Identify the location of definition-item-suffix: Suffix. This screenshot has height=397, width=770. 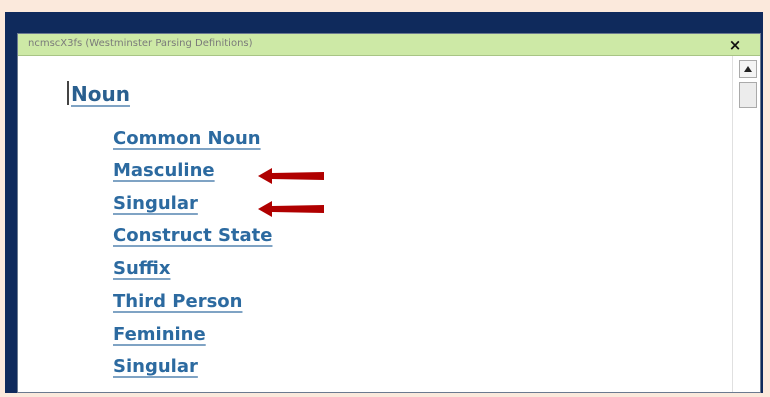
(141, 268).